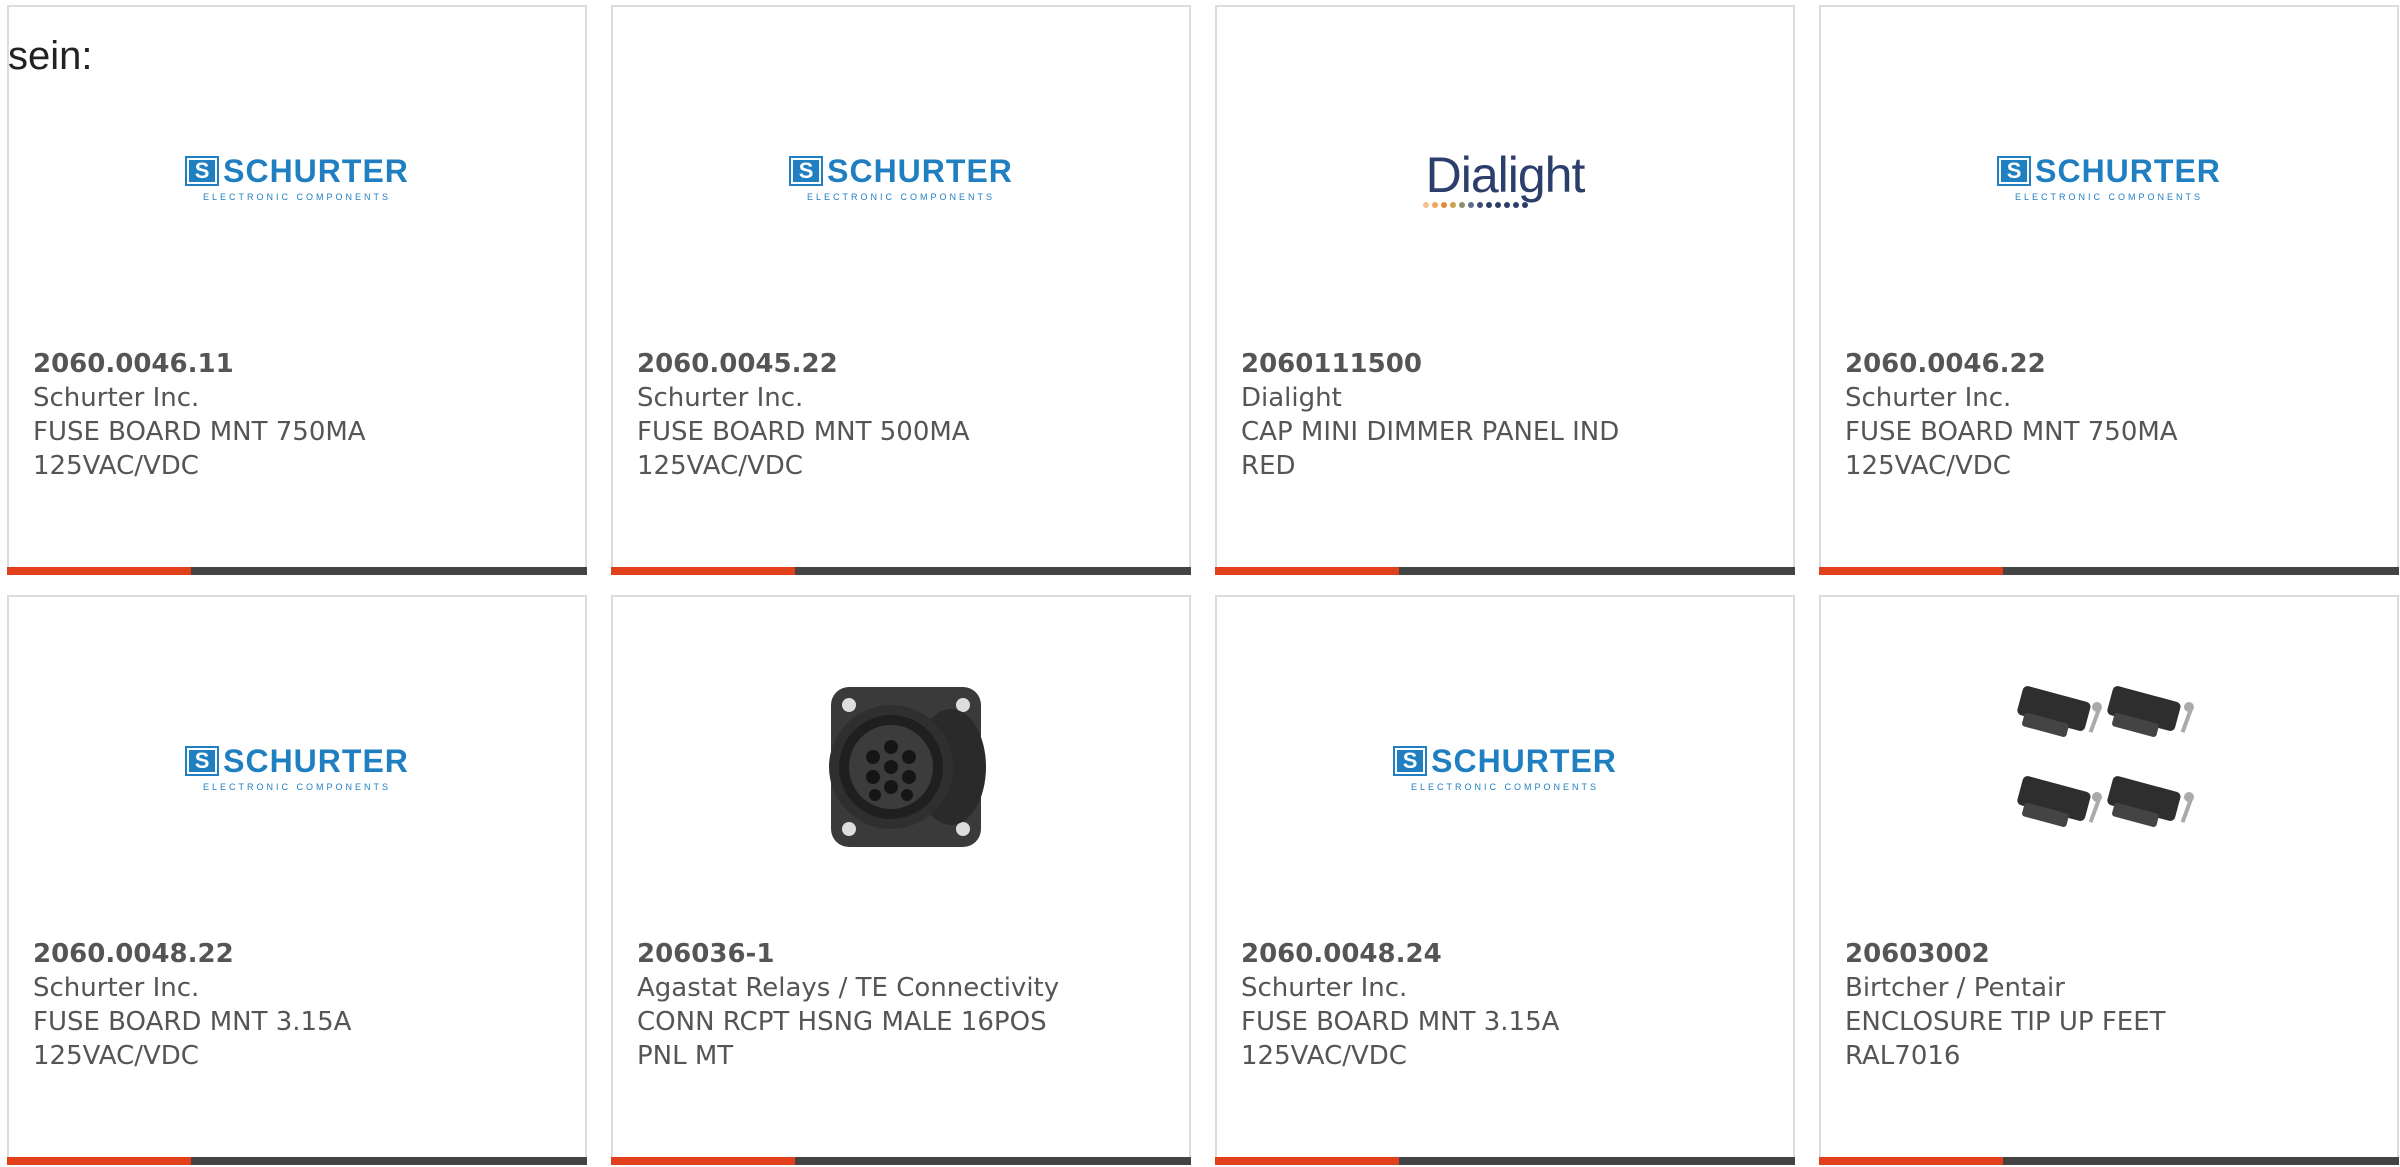 The width and height of the screenshot is (2400, 1167). I want to click on product-image: Dialight, so click(1505, 177).